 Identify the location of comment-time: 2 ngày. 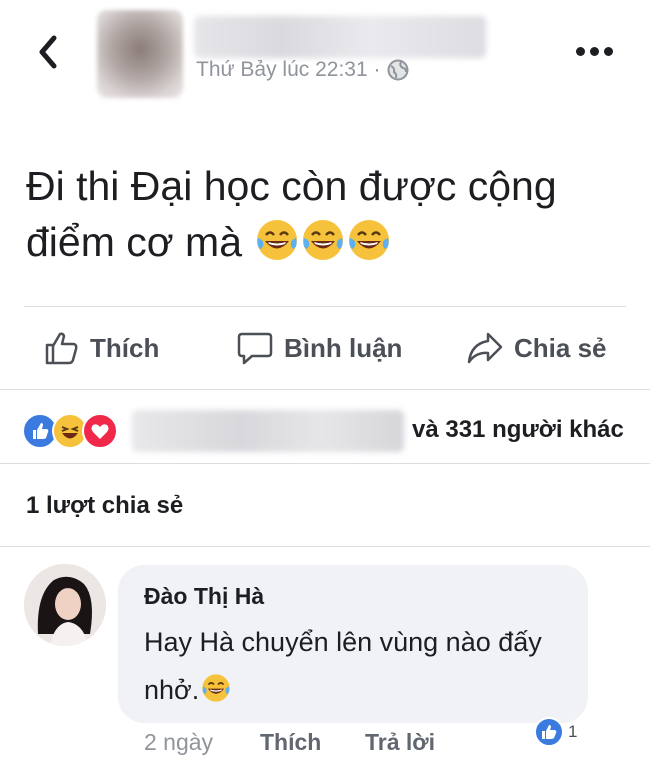
(179, 742).